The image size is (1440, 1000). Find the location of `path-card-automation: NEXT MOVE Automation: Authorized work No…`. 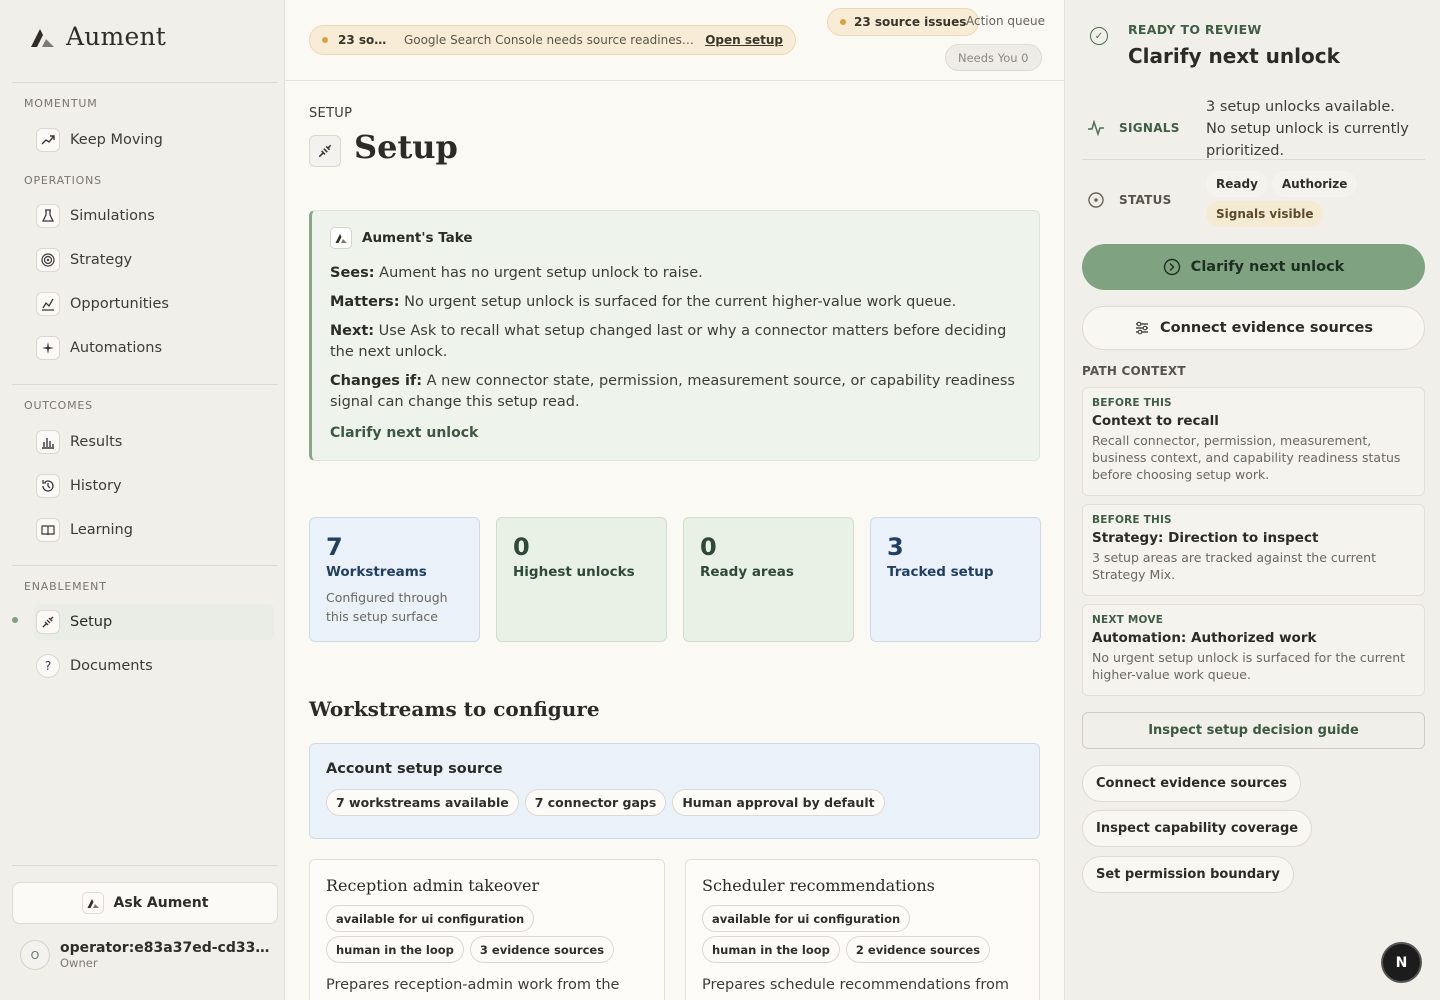

path-card-automation: NEXT MOVE Automation: Authorized work No… is located at coordinates (1253, 650).